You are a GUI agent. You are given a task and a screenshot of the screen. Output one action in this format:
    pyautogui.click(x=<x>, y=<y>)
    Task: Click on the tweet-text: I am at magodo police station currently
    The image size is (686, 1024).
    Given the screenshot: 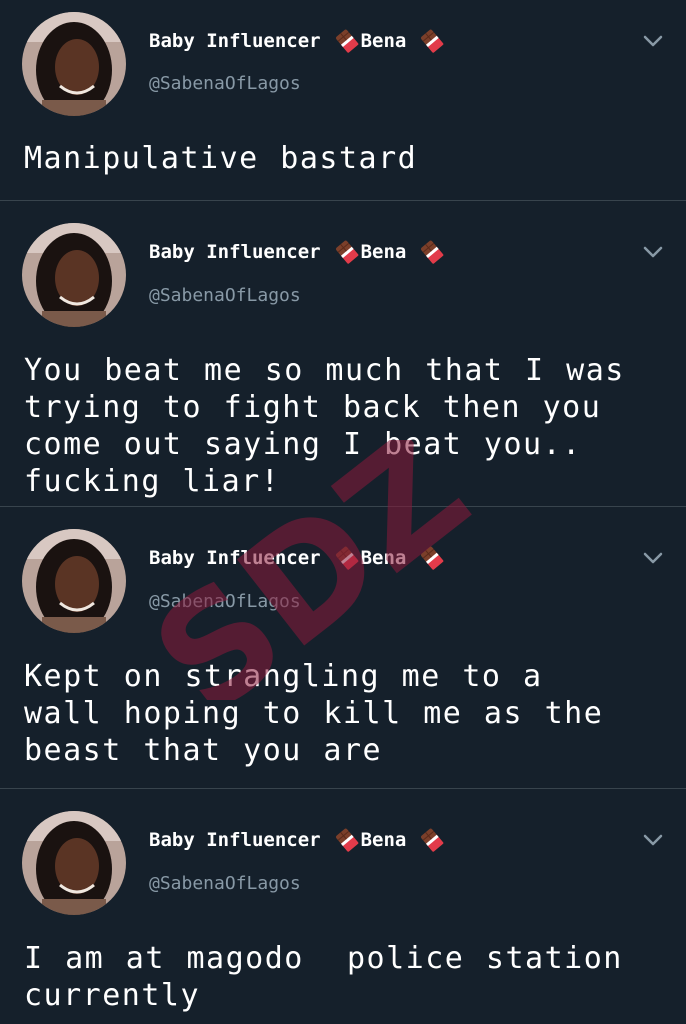 What is the action you would take?
    pyautogui.click(x=323, y=977)
    